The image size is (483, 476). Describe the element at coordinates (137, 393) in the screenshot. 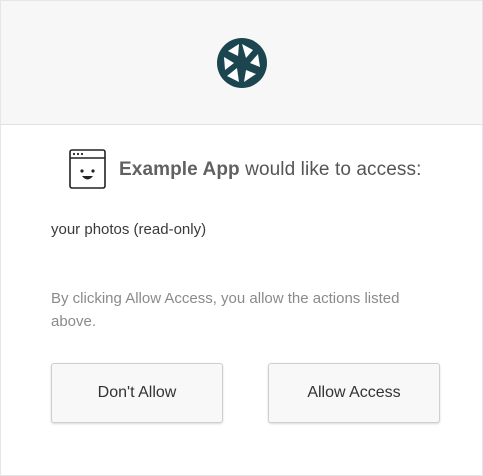

I see `dont-allow-button: Don't Allow` at that location.